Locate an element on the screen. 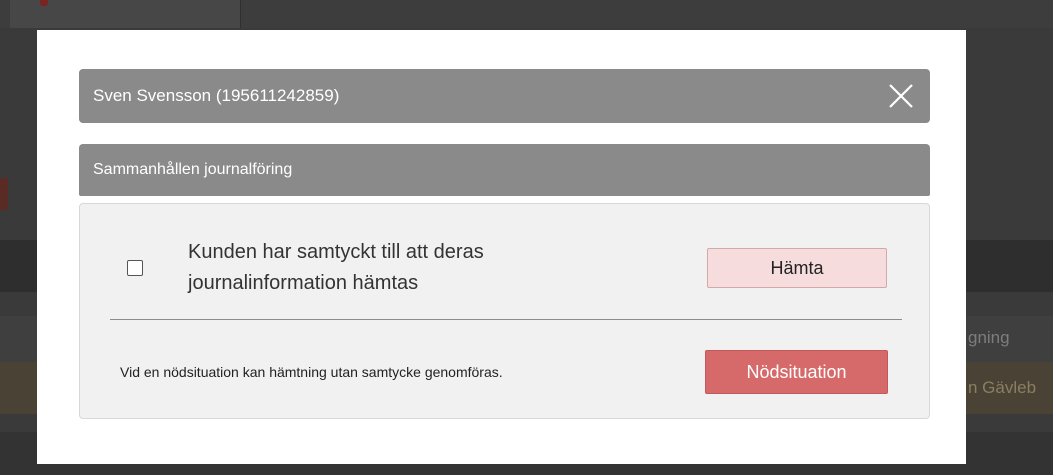 Image resolution: width=1053 pixels, height=475 pixels. section-title: Sammanhållen journalföring is located at coordinates (193, 169).